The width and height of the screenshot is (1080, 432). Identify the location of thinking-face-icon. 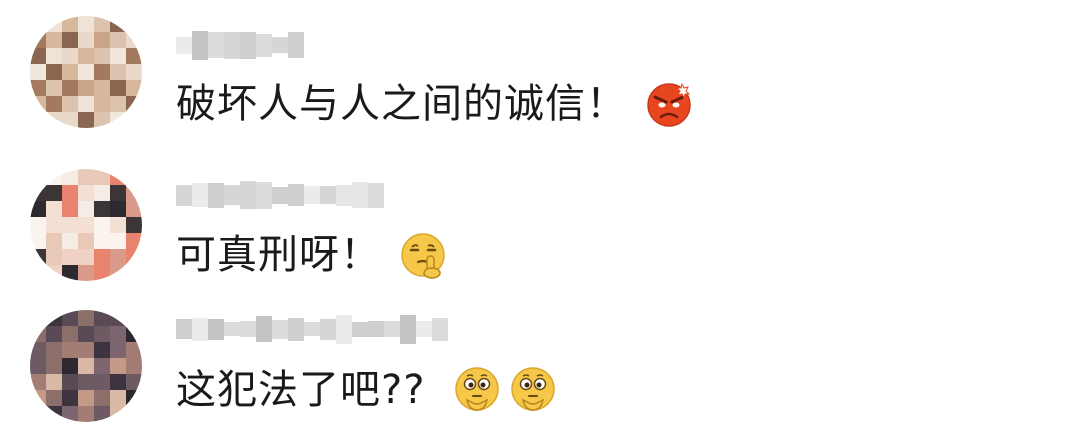
(533, 390).